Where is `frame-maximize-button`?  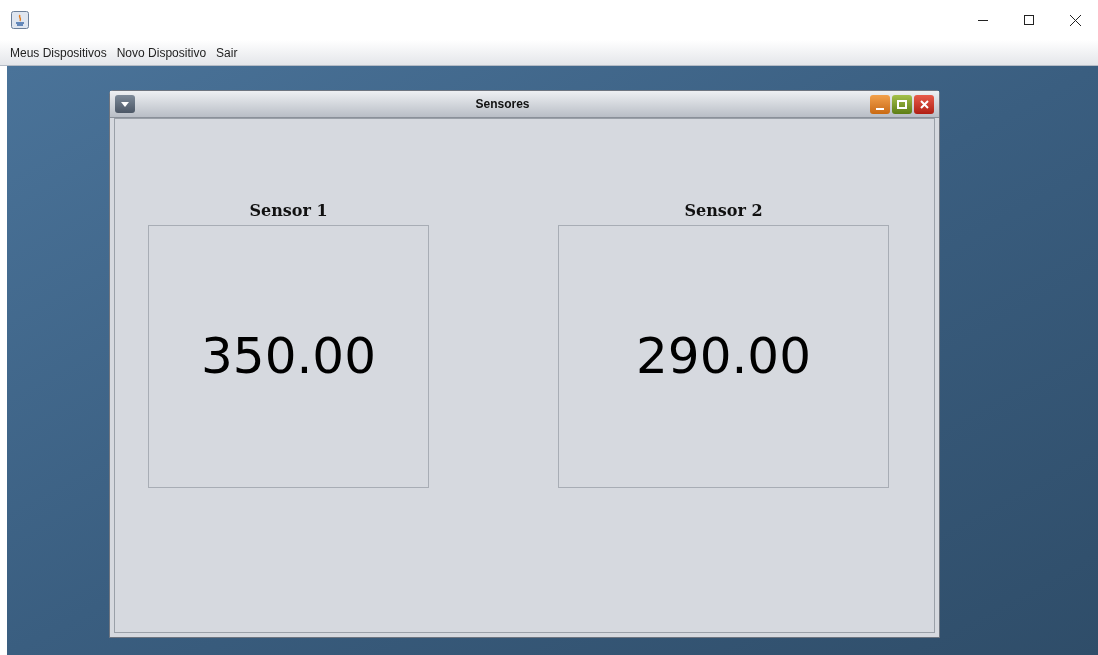
frame-maximize-button is located at coordinates (902, 104).